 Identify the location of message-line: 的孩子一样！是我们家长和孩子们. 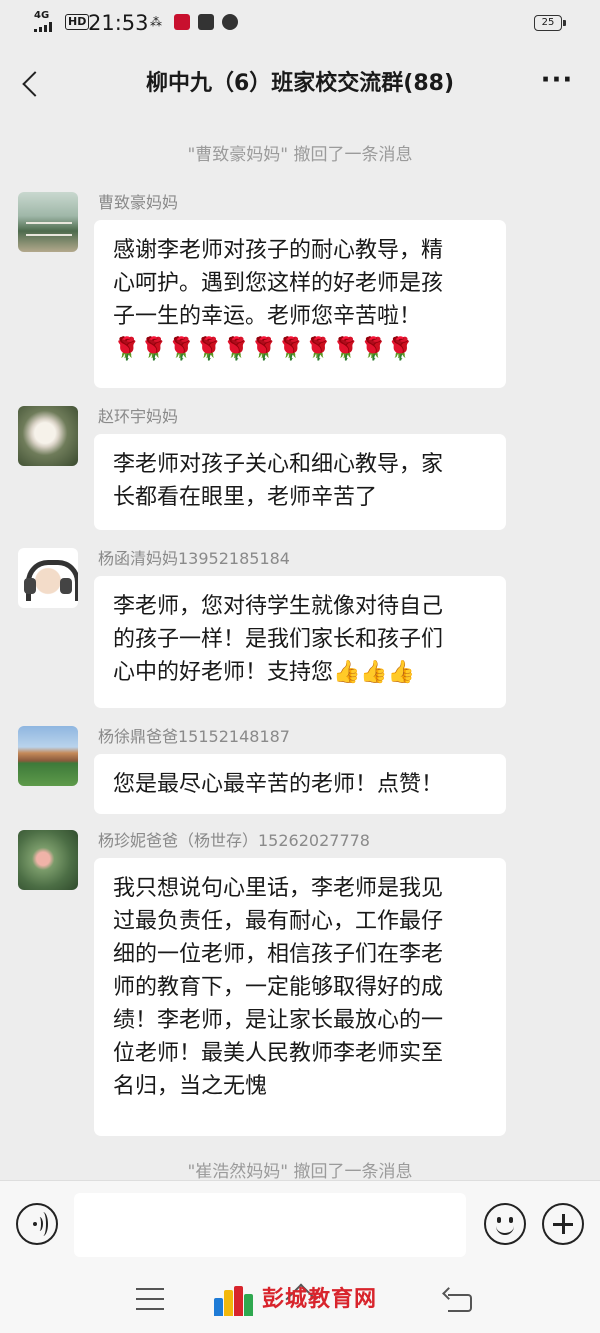
(278, 639).